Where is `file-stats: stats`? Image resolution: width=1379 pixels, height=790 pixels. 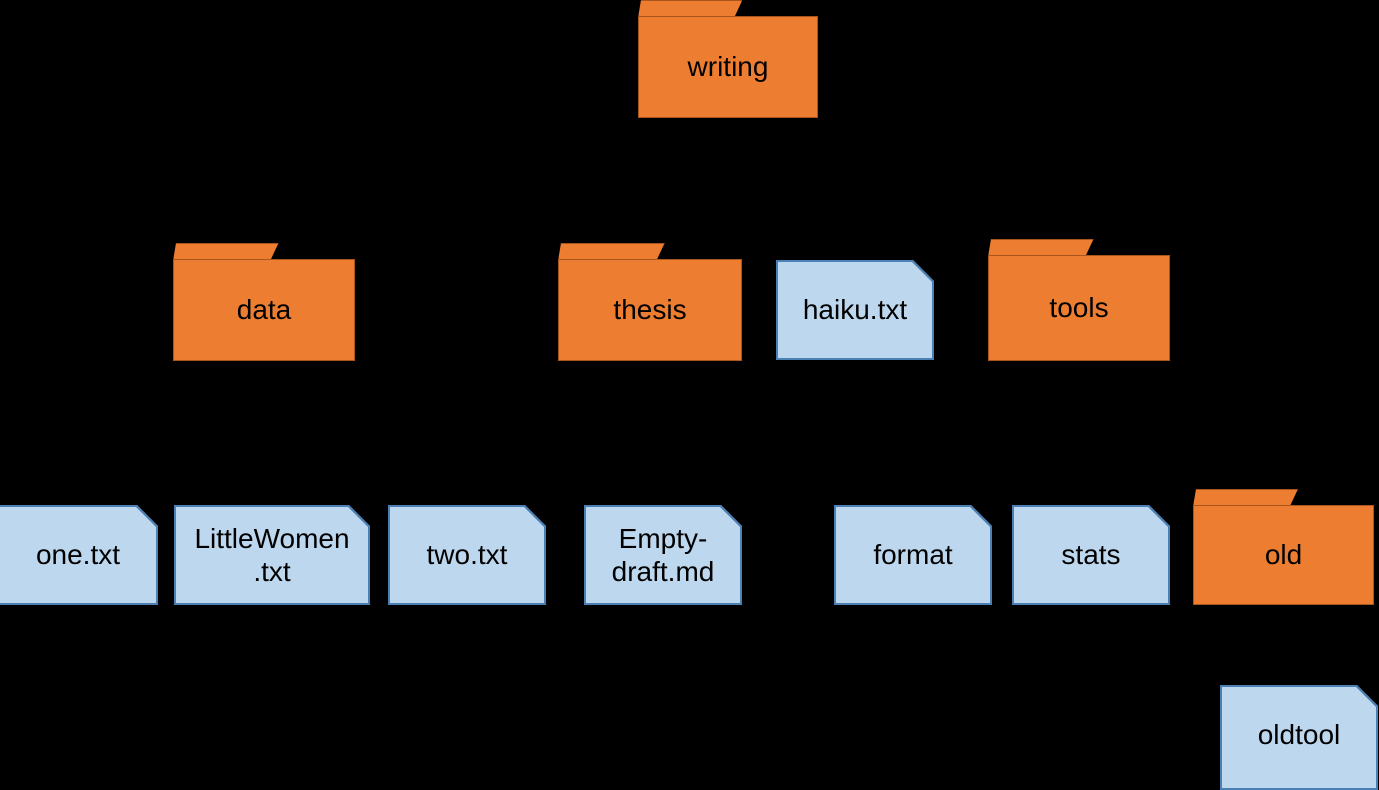
file-stats: stats is located at coordinates (1091, 555).